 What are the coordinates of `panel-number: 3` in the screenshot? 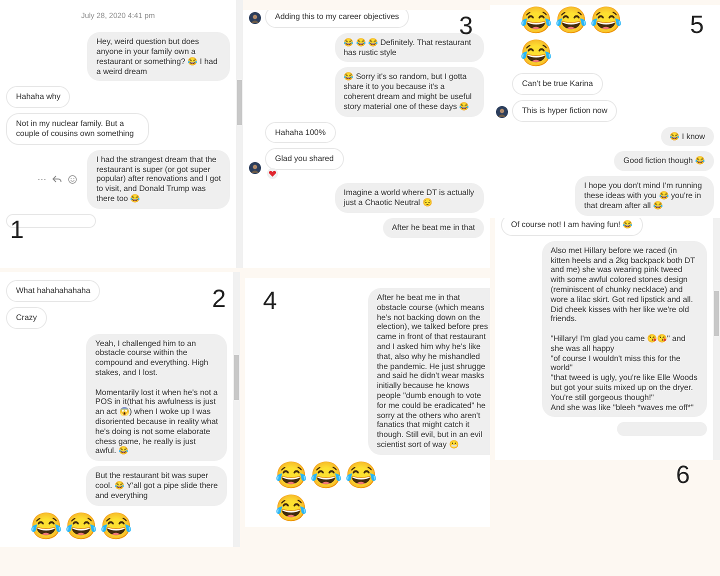 It's located at (466, 26).